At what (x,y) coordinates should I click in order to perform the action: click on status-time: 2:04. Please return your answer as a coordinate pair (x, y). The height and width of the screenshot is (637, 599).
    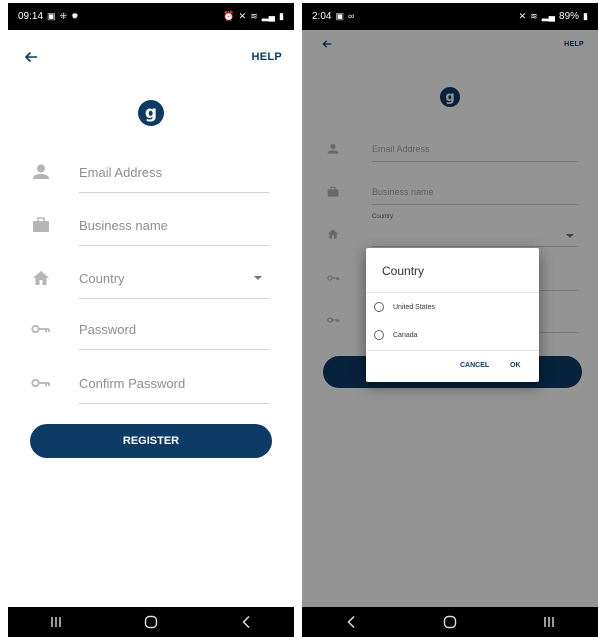
    Looking at the image, I should click on (322, 16).